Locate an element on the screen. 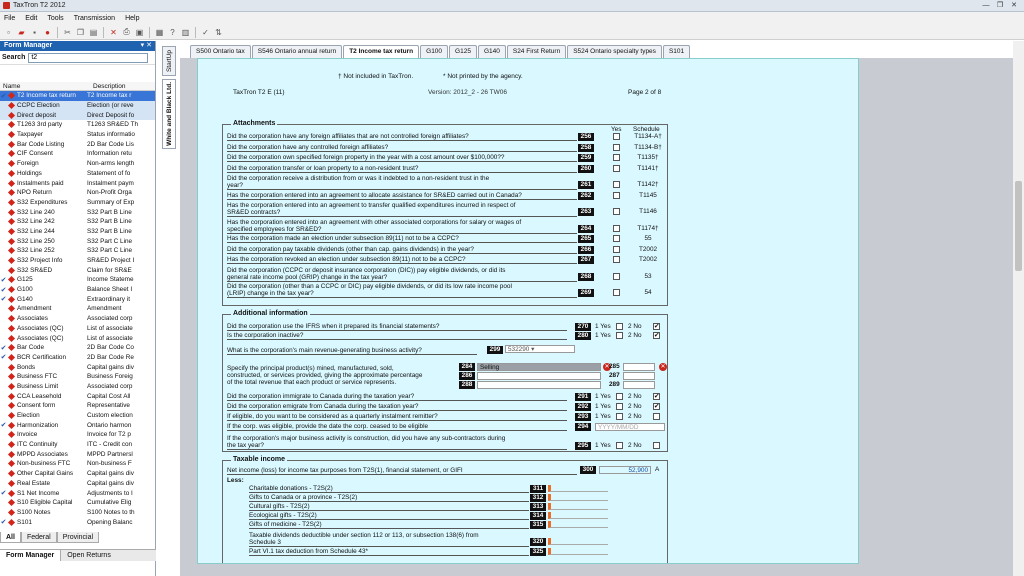  form-list-item: CCA Leasehold Capital Cost All is located at coordinates (77, 396).